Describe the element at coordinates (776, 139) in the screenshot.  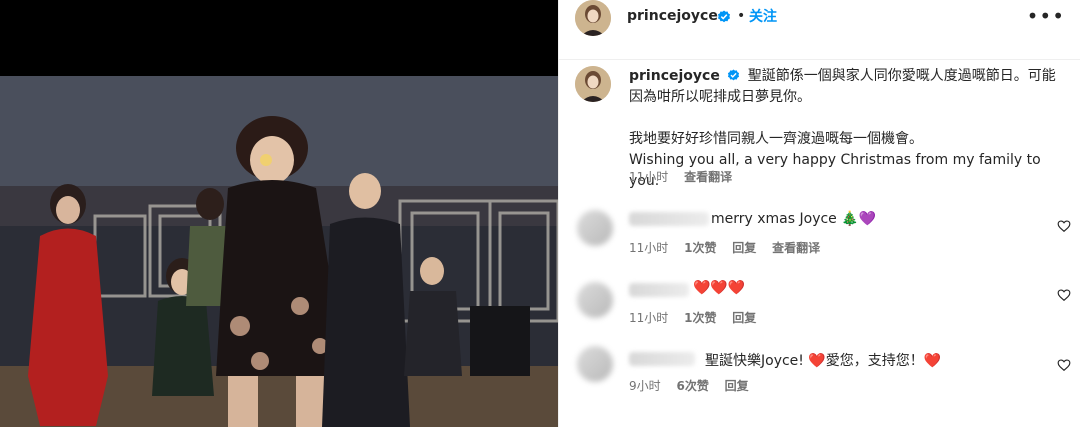
I see `caption-line-4: 我地要好好珍惜同親人一齊渡過嘅每一個機會。` at that location.